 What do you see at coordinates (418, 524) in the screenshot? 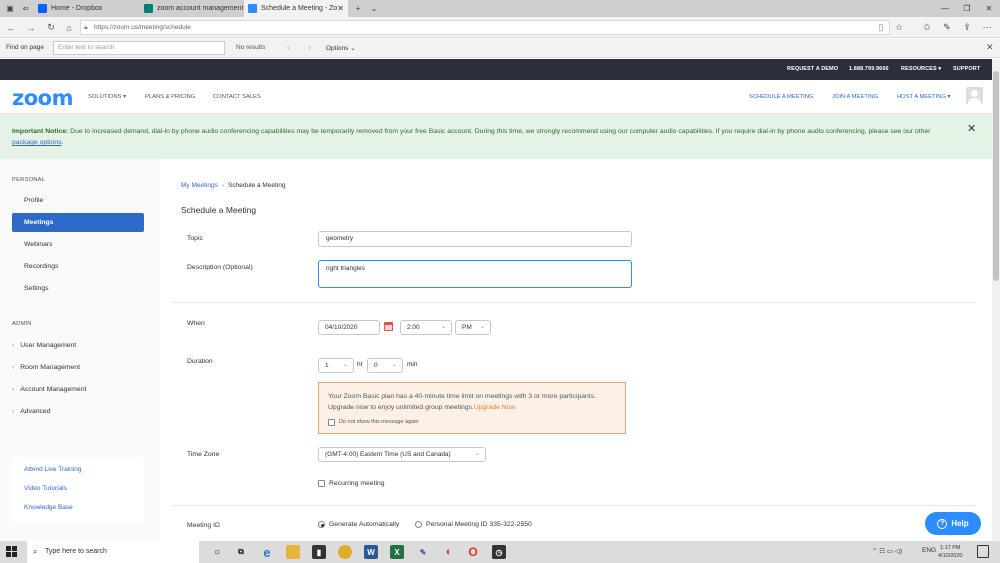
I see `radio-unselected` at bounding box center [418, 524].